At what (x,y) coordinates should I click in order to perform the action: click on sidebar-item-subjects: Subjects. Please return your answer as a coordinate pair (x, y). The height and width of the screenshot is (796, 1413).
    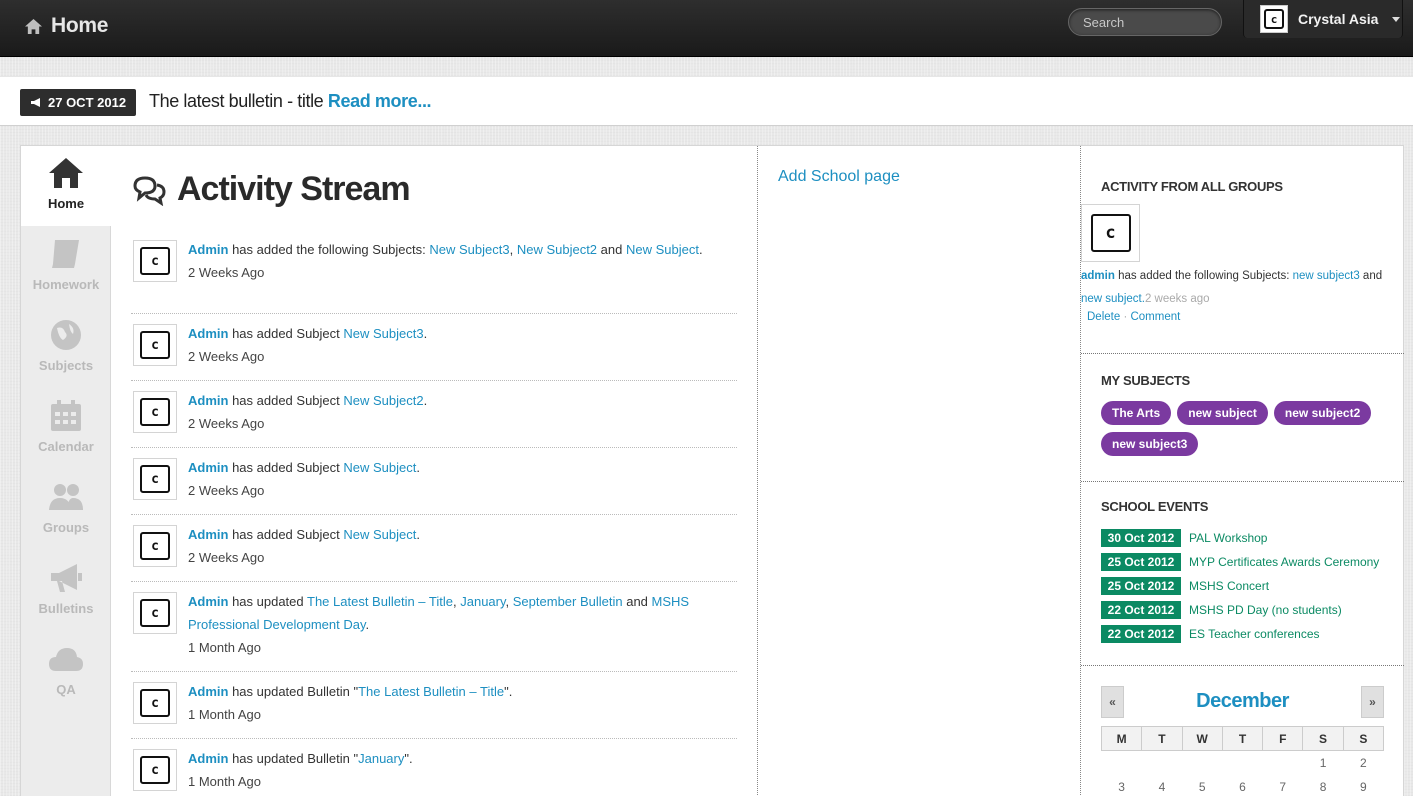
    Looking at the image, I should click on (66, 348).